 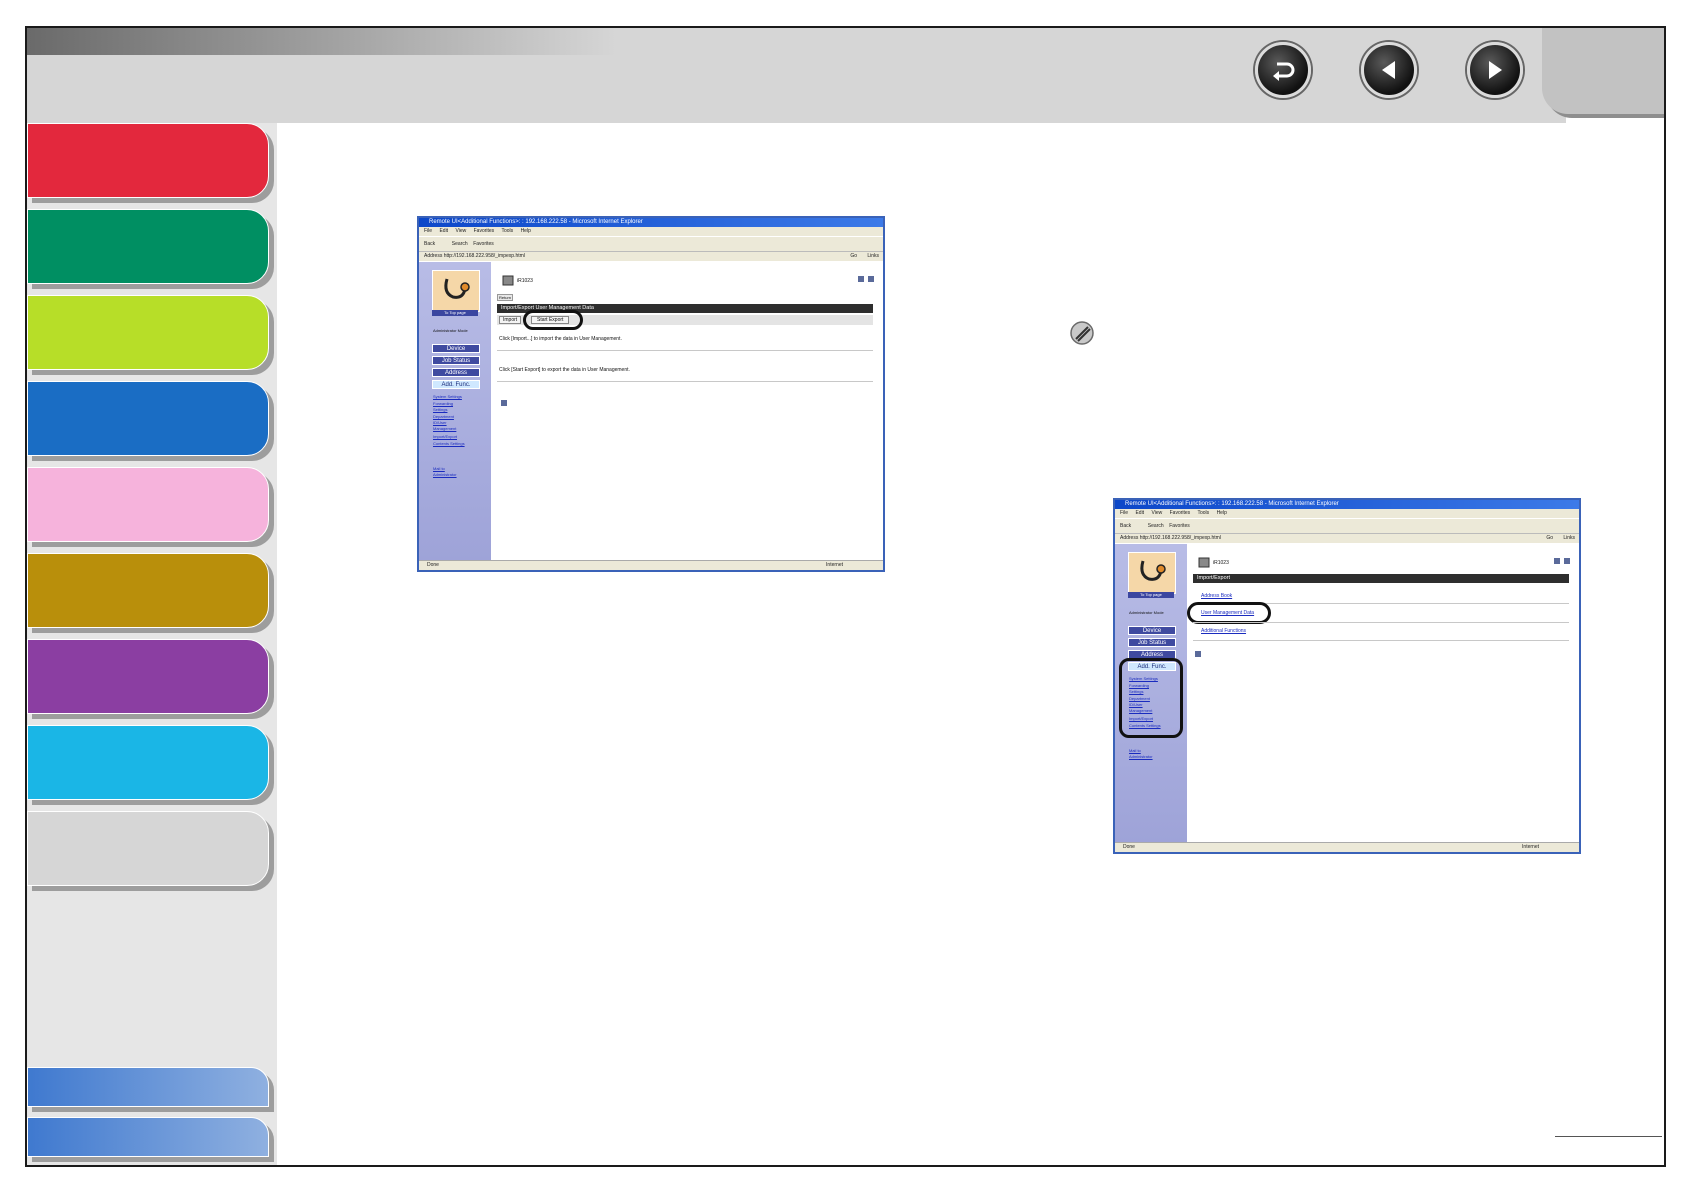 I want to click on status-text: Done, so click(x=1129, y=847).